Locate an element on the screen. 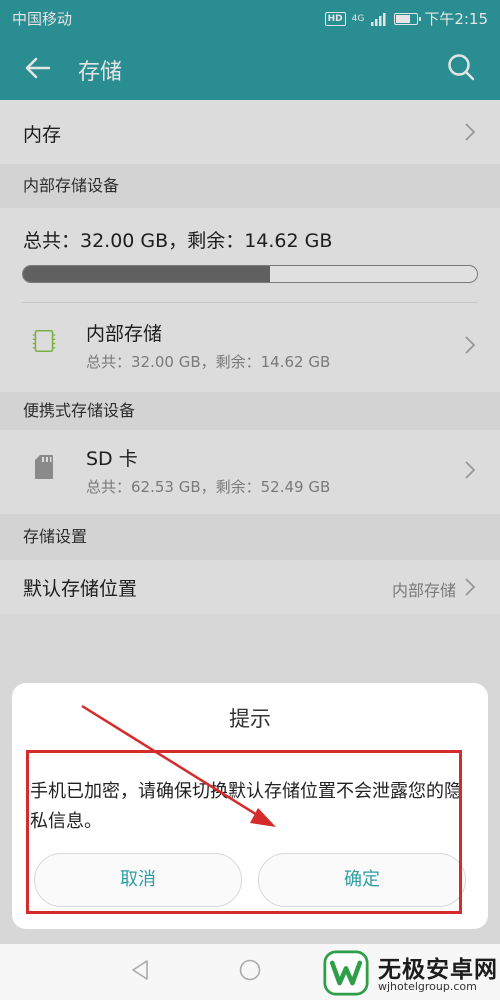  nav-back-icon is located at coordinates (140, 970).